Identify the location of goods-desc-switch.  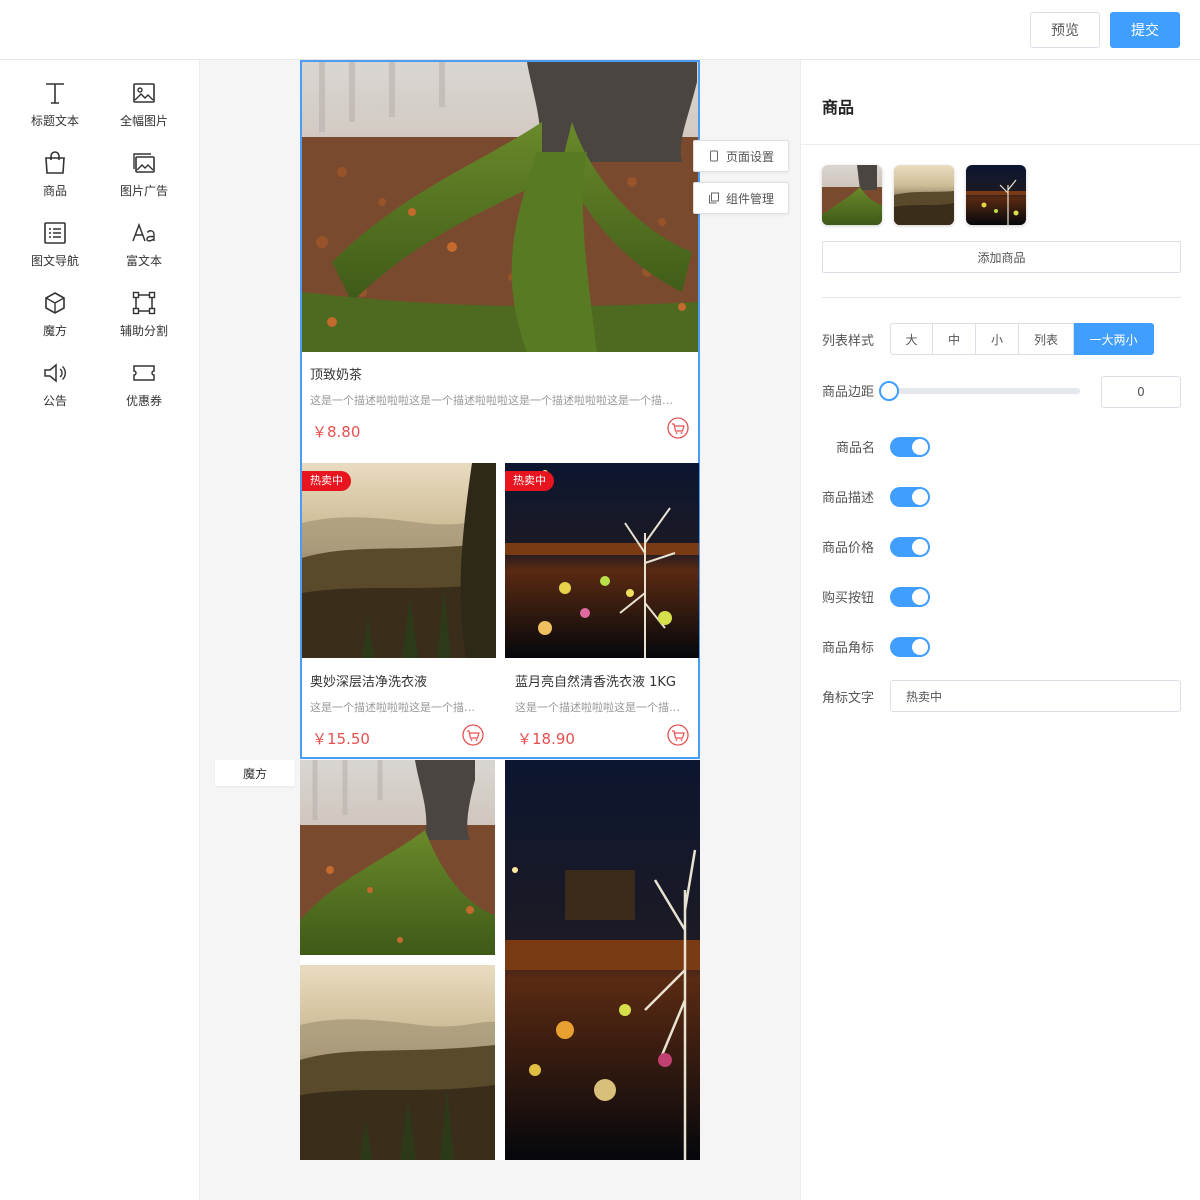
(910, 497).